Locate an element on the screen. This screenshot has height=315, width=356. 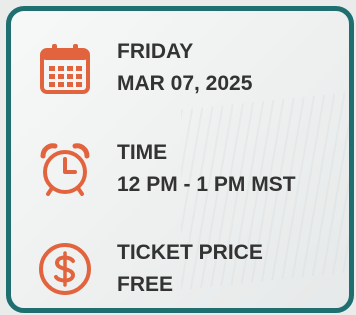
price-text: TICKET PRICE FREE is located at coordinates (190, 269).